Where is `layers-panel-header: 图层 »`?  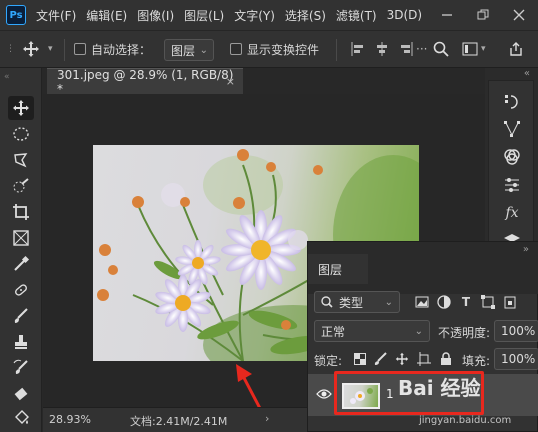
layers-panel-header: 图层 » is located at coordinates (423, 268).